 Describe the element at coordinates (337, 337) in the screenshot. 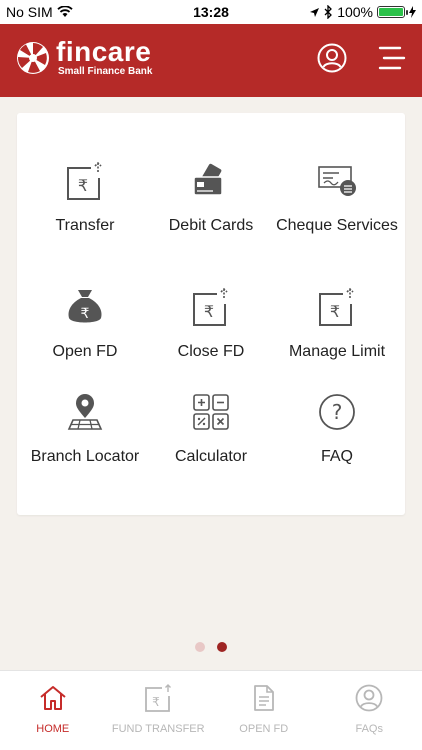

I see `tile-manage-limit: ₹ Manage Limit` at that location.